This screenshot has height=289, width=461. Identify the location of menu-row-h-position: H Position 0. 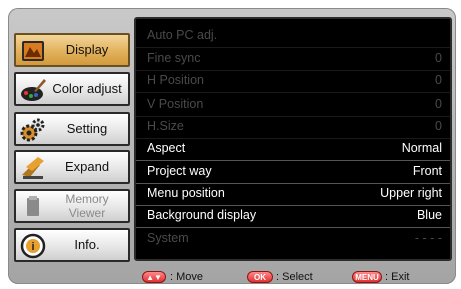
(293, 81).